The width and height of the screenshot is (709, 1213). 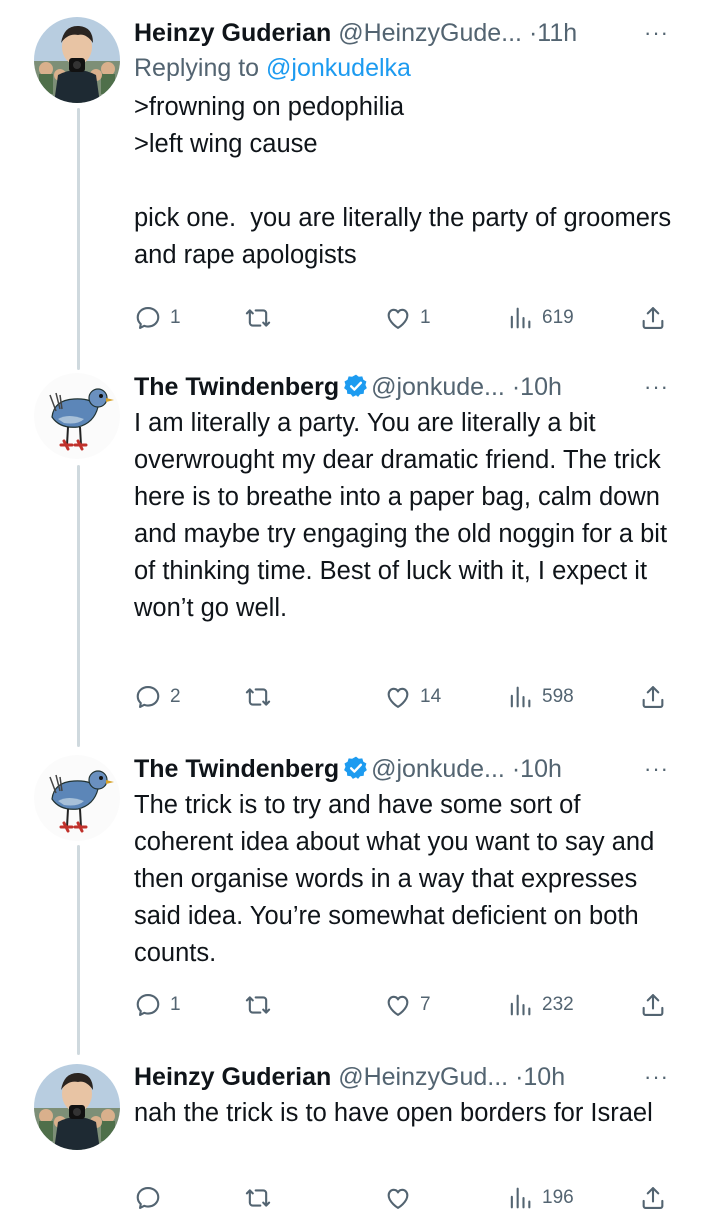 I want to click on view-count: 196, so click(x=558, y=1197).